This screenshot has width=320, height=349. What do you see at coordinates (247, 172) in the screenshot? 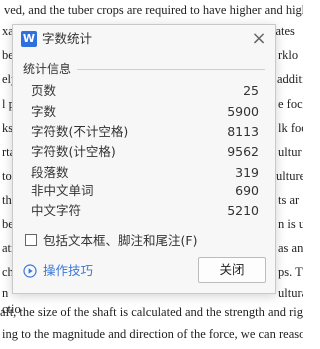
I see `stat-value: 319` at bounding box center [247, 172].